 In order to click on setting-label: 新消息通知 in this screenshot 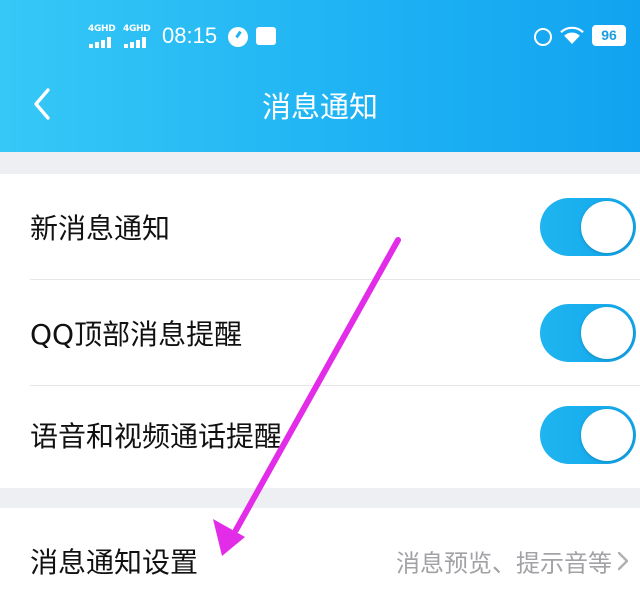, I will do `click(100, 228)`.